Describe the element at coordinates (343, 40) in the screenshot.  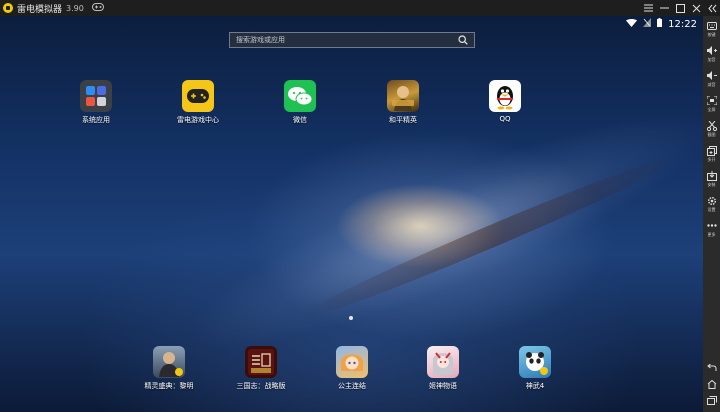
I see `search-input` at that location.